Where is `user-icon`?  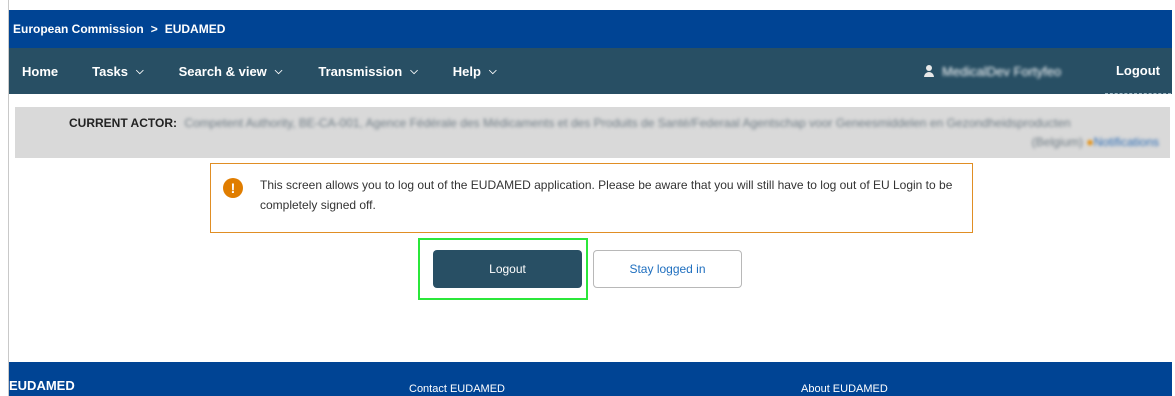
user-icon is located at coordinates (929, 71).